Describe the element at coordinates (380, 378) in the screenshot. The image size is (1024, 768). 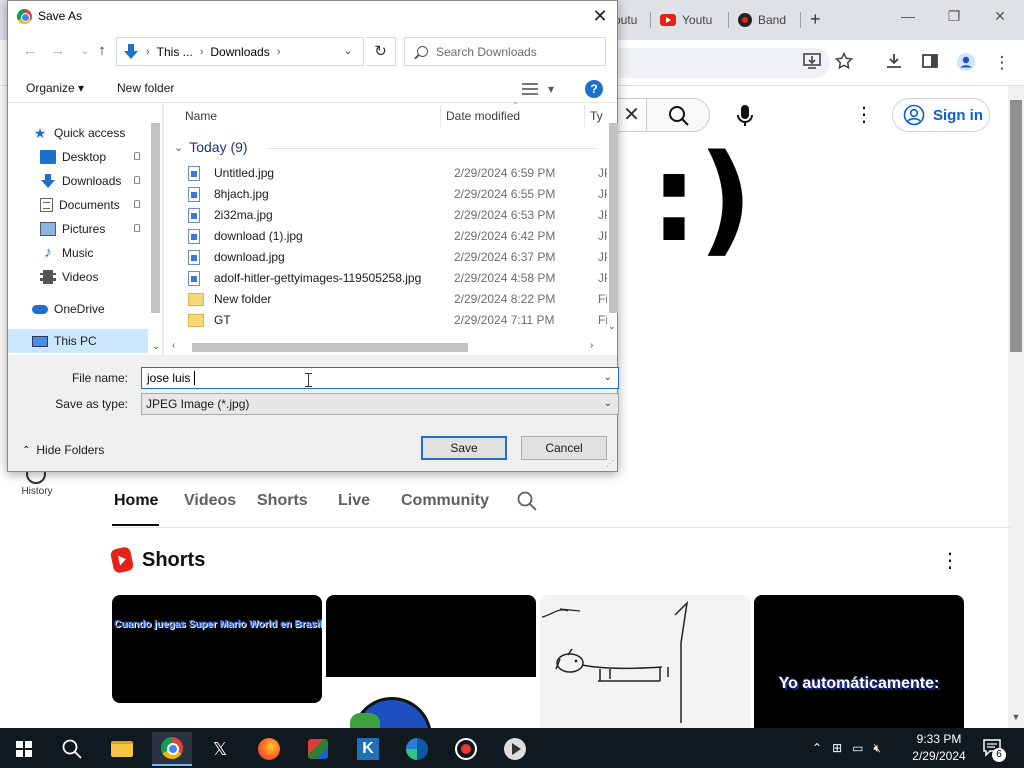
I see `file-name-input: jose luis ​ ⌄` at that location.